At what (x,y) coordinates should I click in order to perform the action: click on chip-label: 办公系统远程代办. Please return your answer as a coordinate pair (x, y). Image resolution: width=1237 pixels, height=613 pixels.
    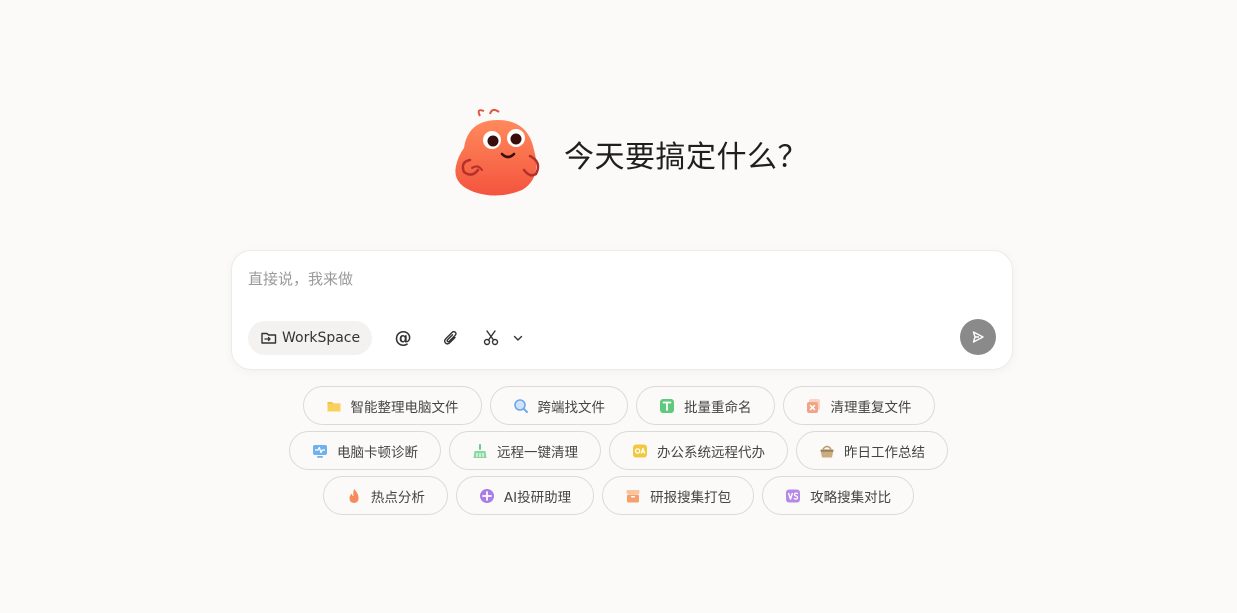
    Looking at the image, I should click on (711, 452).